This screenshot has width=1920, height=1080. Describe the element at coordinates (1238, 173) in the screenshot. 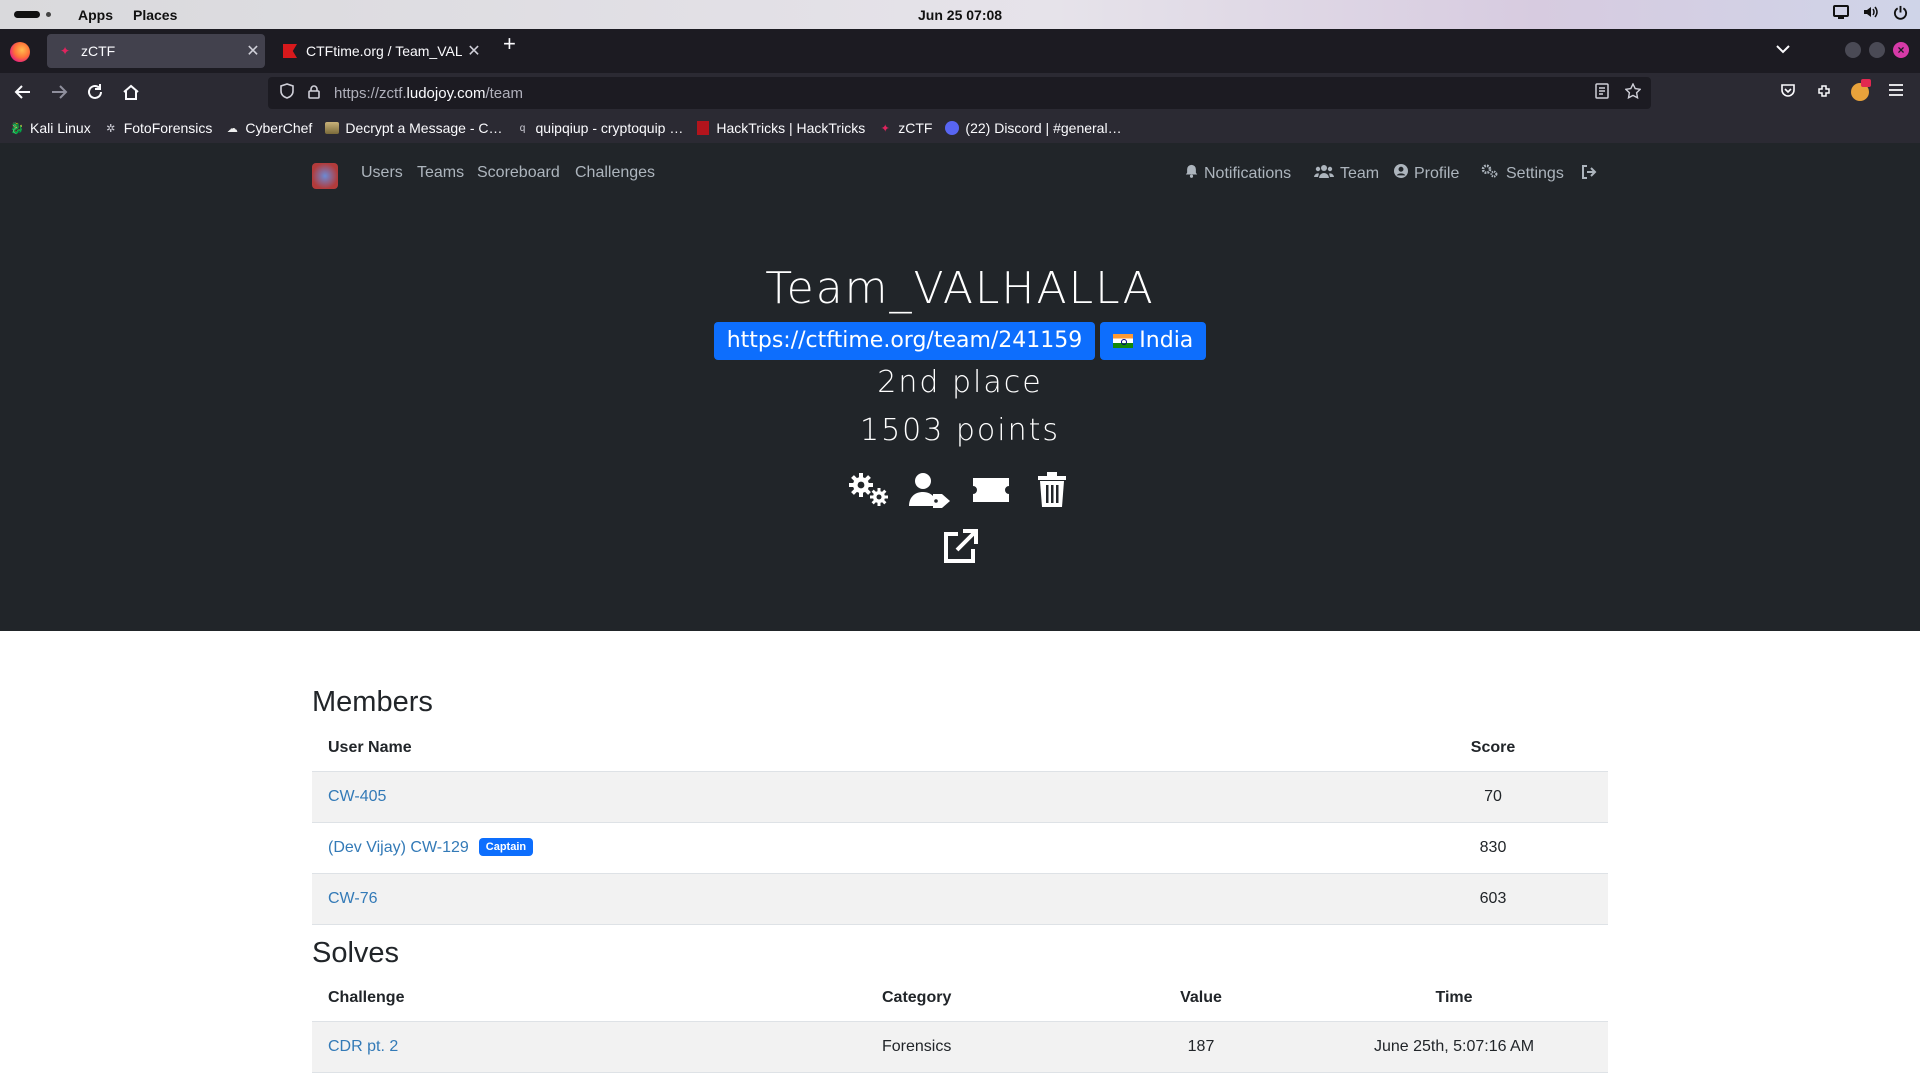

I see `nav-notifications: Notifications` at that location.